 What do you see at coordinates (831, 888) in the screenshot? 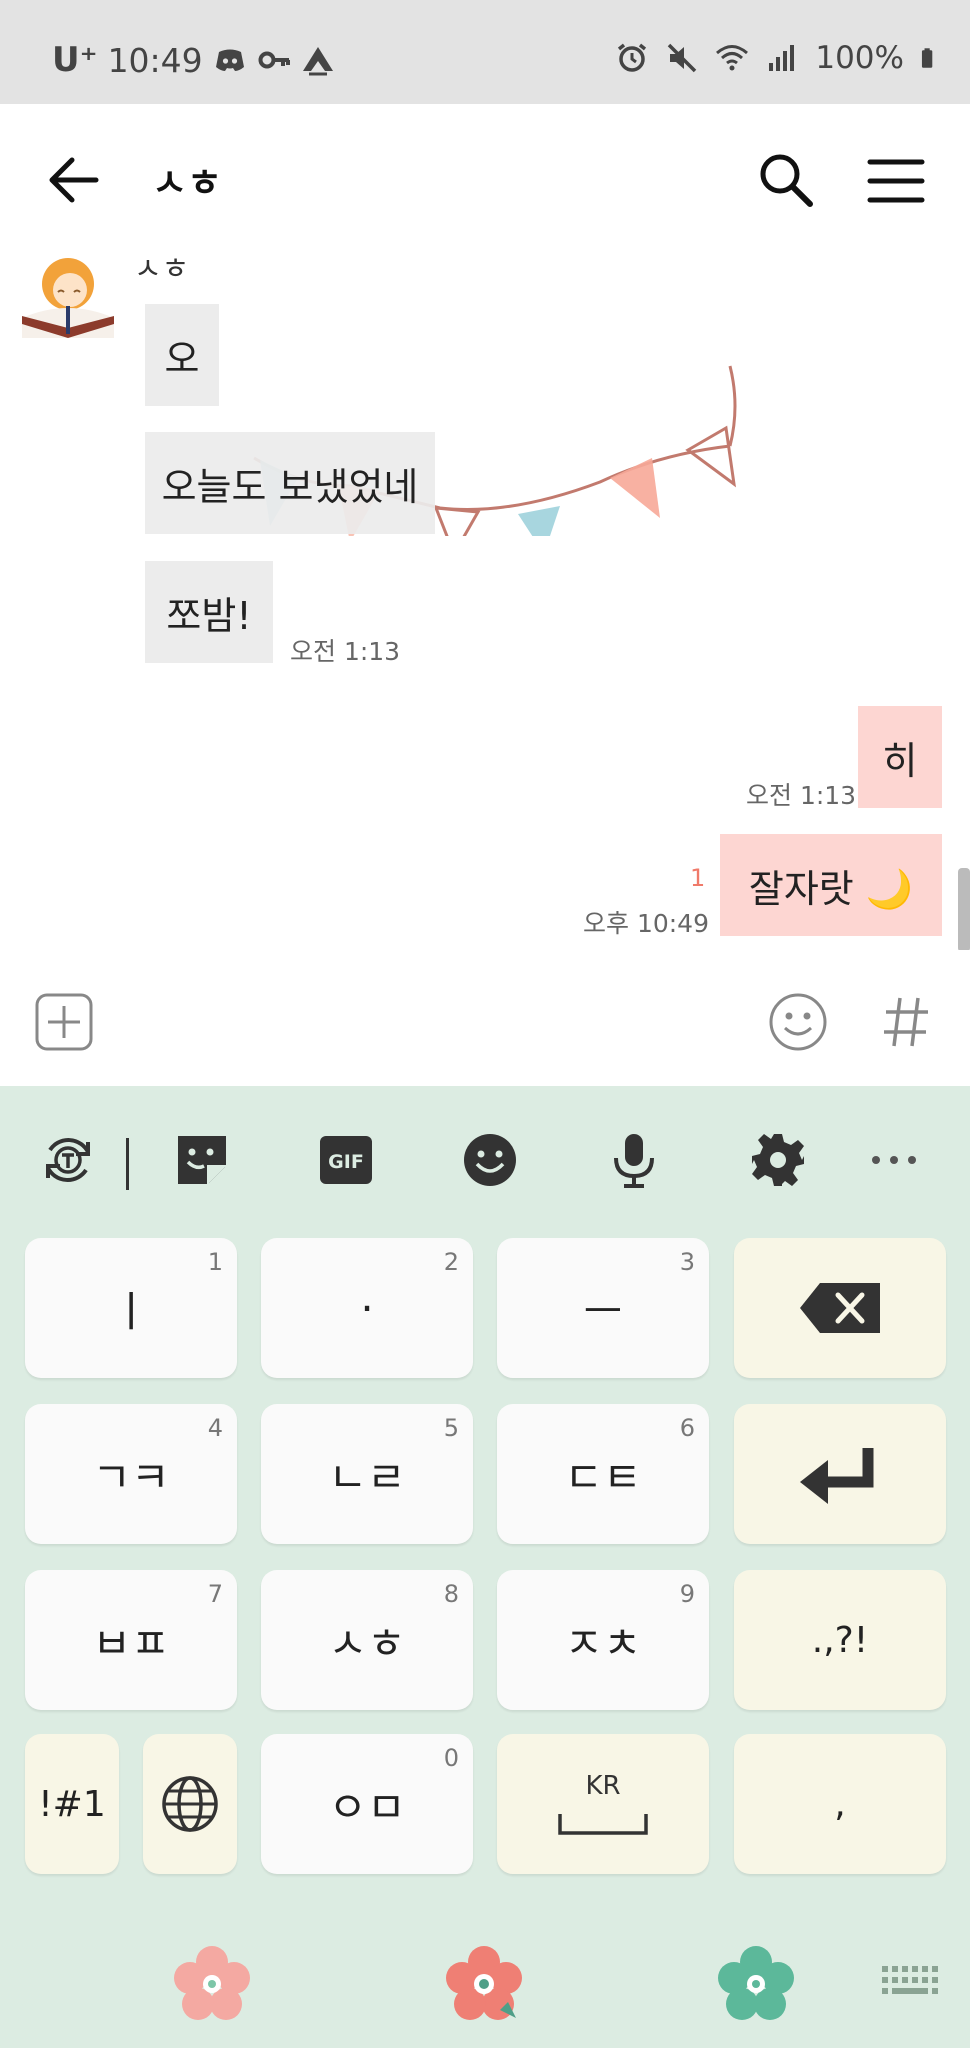
I see `message-text: 잘자랏 🌙` at bounding box center [831, 888].